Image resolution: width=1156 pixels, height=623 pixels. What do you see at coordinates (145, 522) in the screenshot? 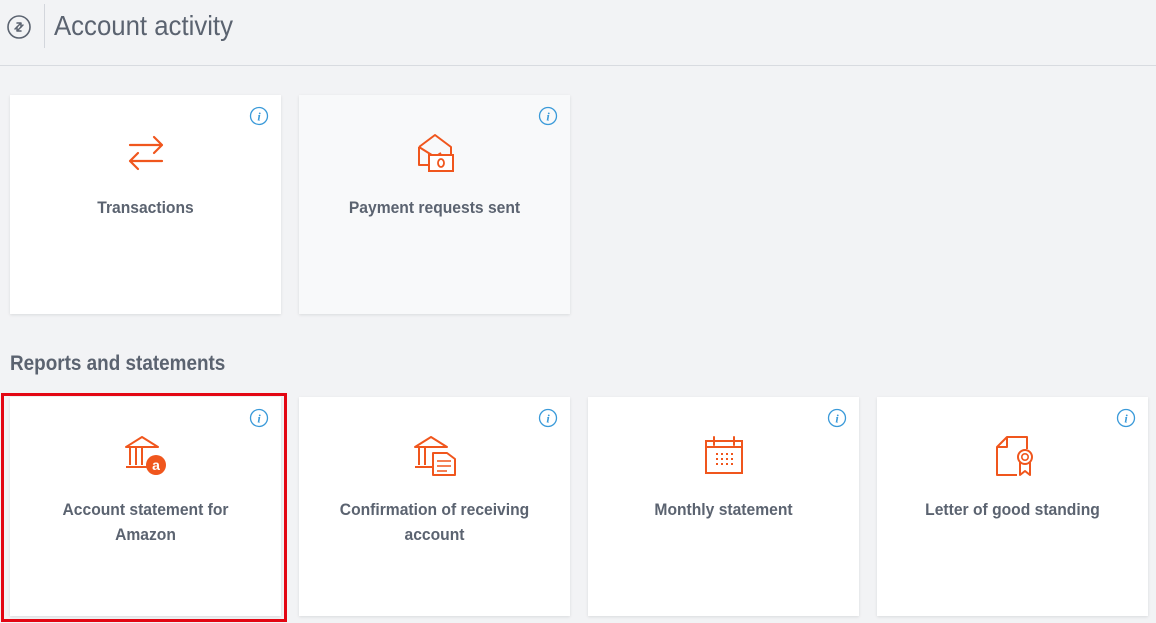
I see `card-label: Account statement for Amazon` at bounding box center [145, 522].